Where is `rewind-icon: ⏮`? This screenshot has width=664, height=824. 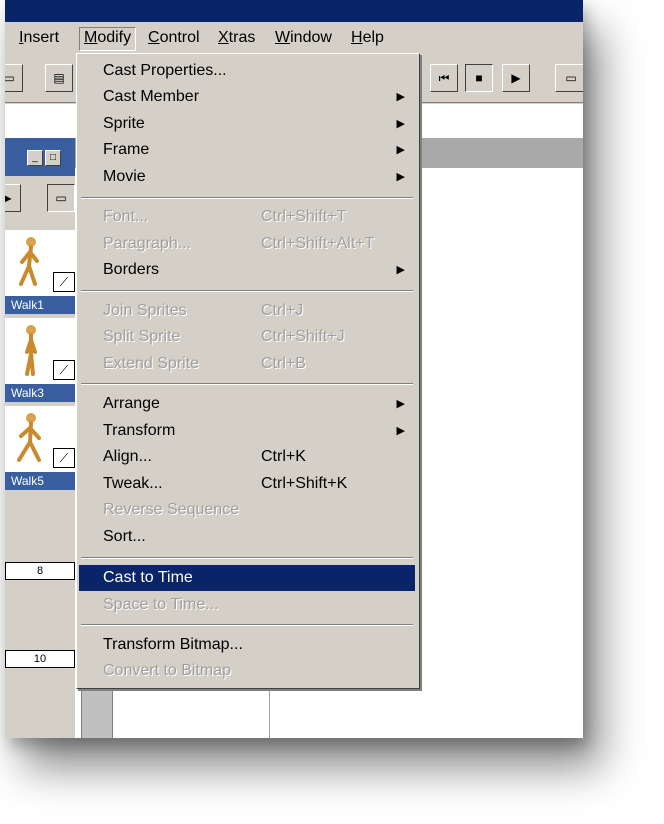 rewind-icon: ⏮ is located at coordinates (444, 78).